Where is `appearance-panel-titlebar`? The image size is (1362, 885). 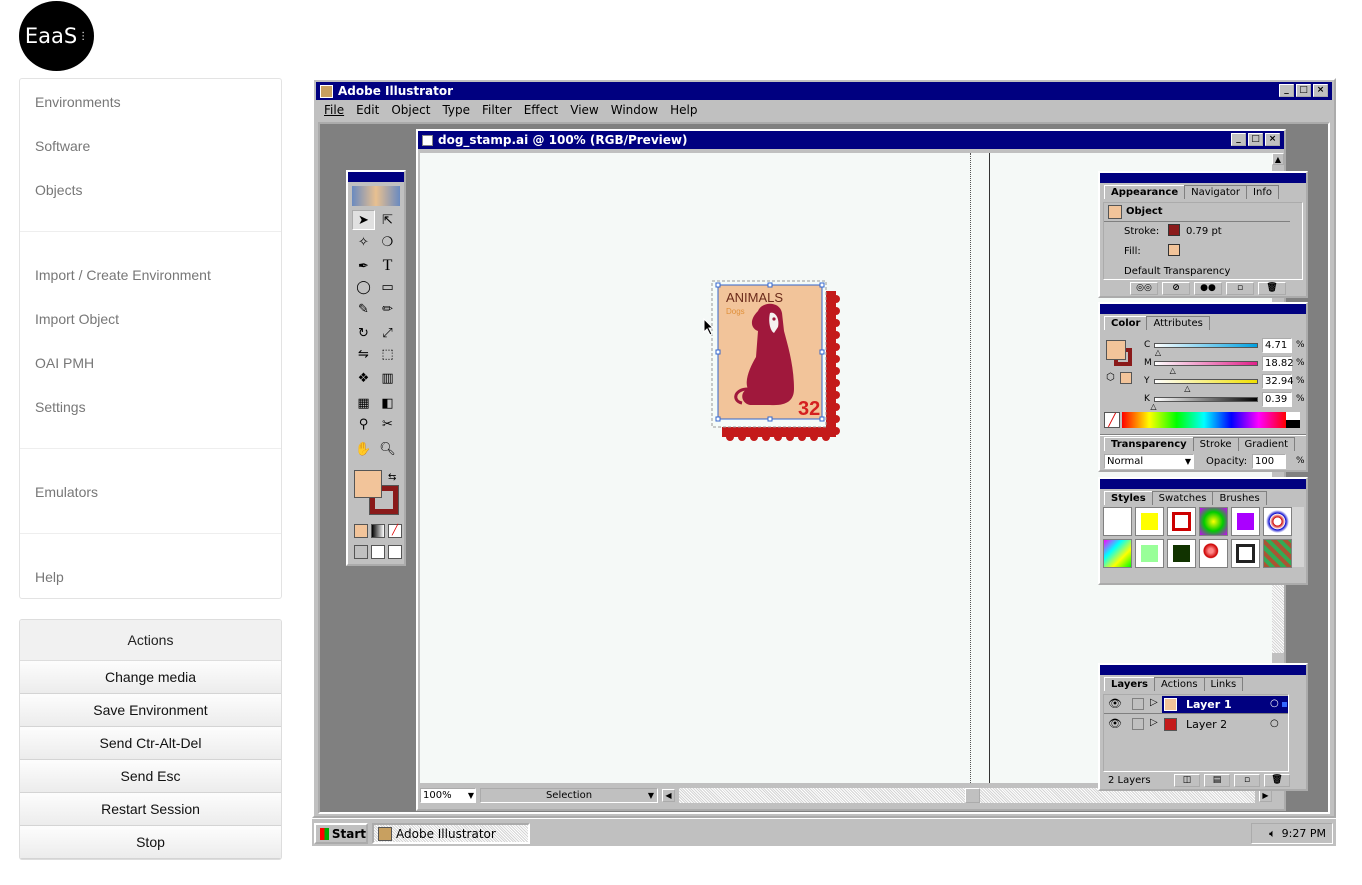
appearance-panel-titlebar is located at coordinates (1203, 178).